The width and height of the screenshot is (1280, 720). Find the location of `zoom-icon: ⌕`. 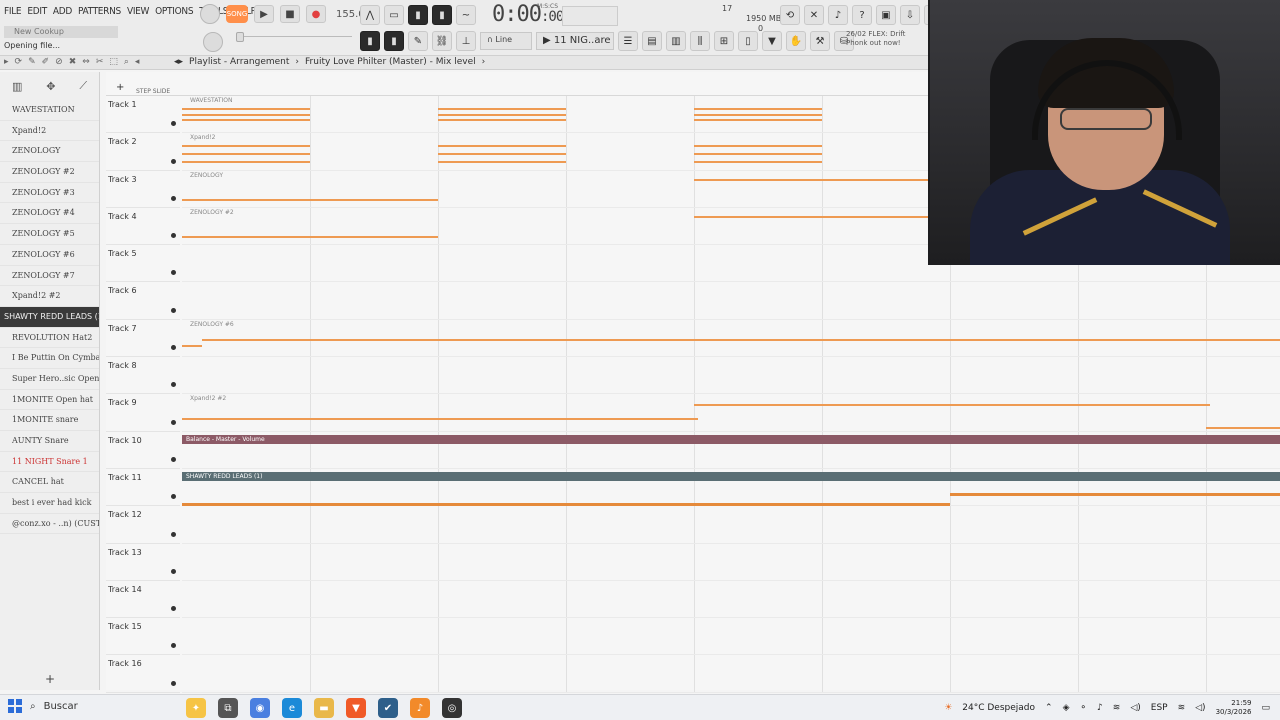

zoom-icon: ⌕ is located at coordinates (126, 62).